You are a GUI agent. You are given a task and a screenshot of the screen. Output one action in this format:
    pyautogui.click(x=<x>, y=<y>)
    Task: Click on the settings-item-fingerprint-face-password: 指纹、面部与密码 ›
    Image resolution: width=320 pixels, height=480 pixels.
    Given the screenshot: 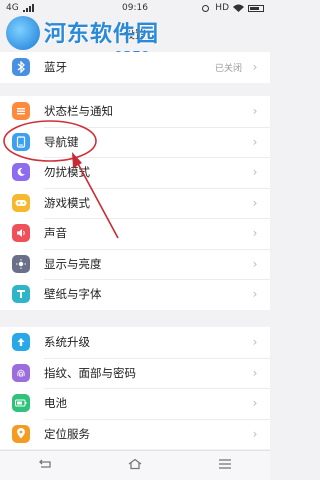 What is the action you would take?
    pyautogui.click(x=135, y=373)
    